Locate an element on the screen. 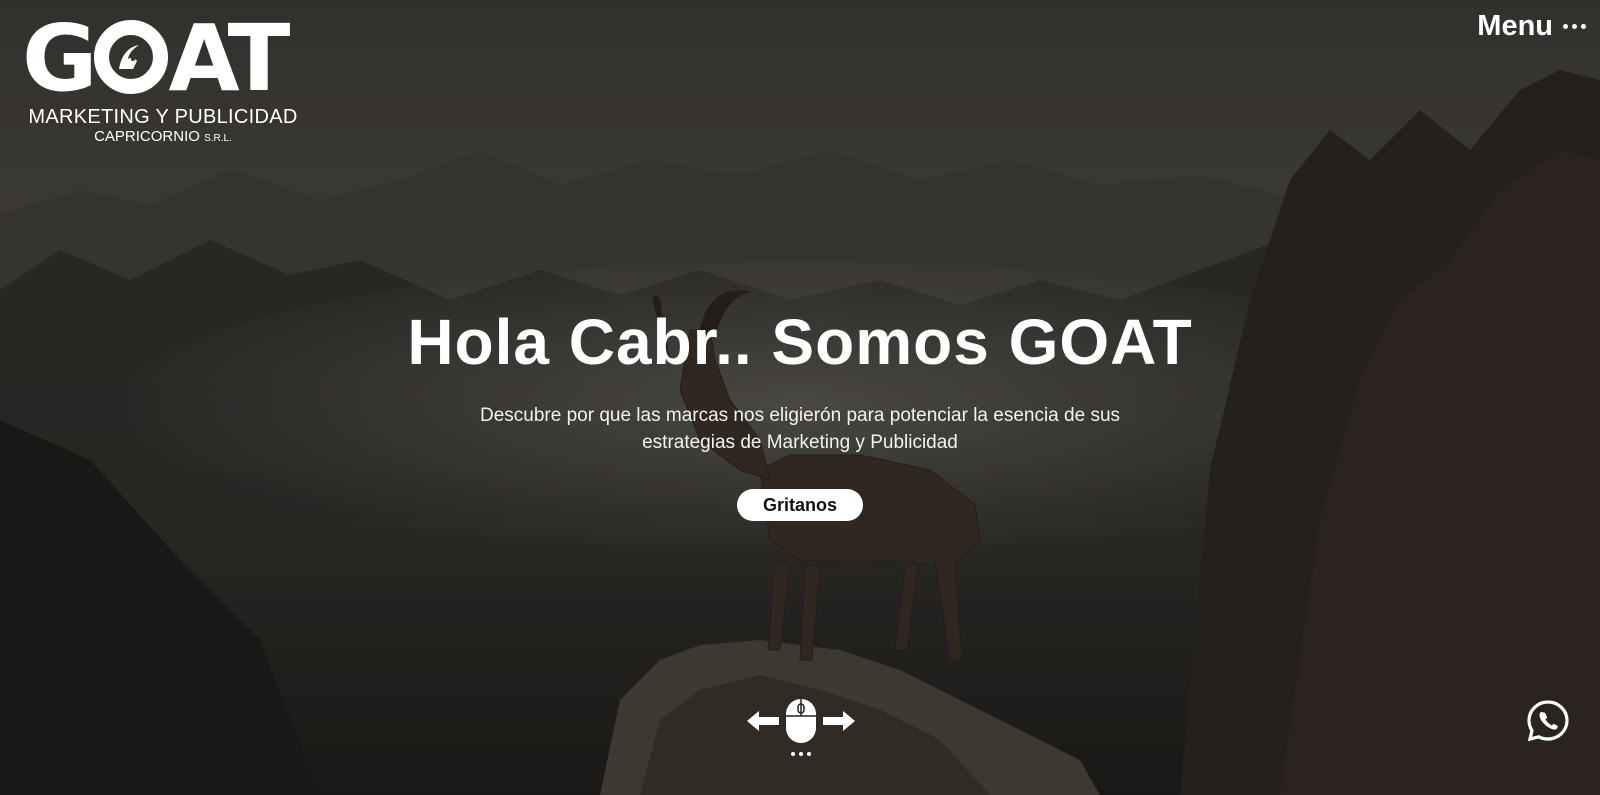  logo-company: CAPRICORNIO S.R.L. is located at coordinates (163, 138).